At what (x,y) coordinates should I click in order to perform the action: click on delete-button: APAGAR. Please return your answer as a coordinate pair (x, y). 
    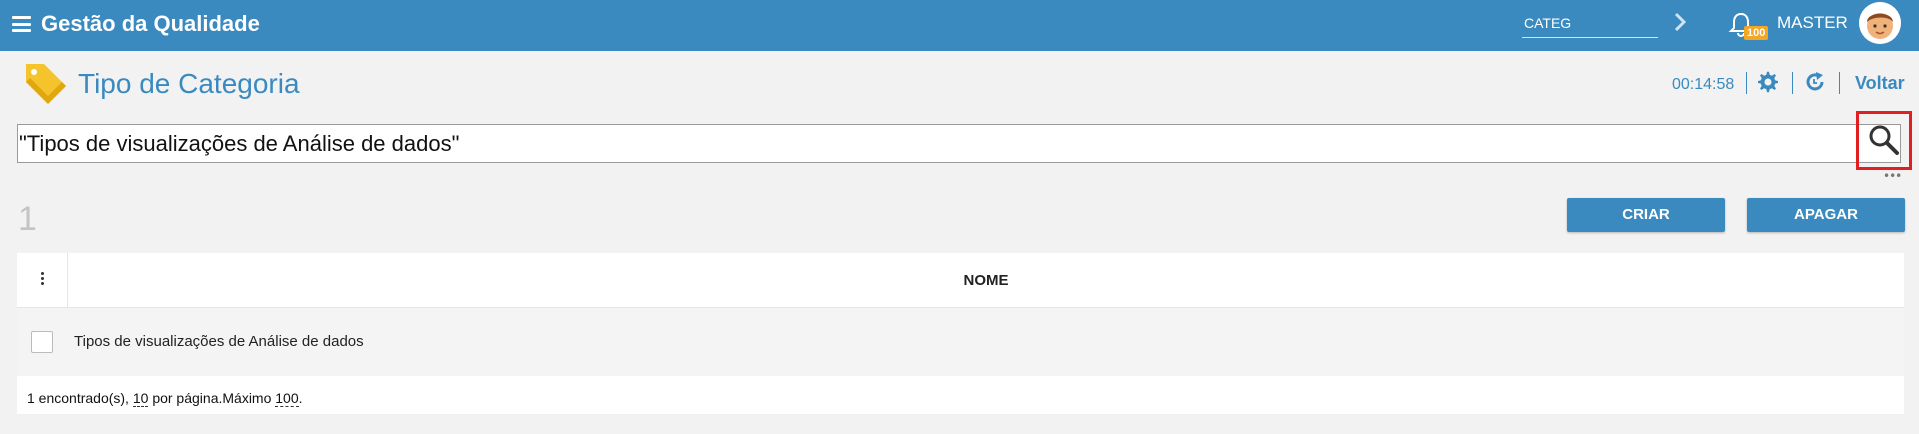
    Looking at the image, I should click on (1826, 215).